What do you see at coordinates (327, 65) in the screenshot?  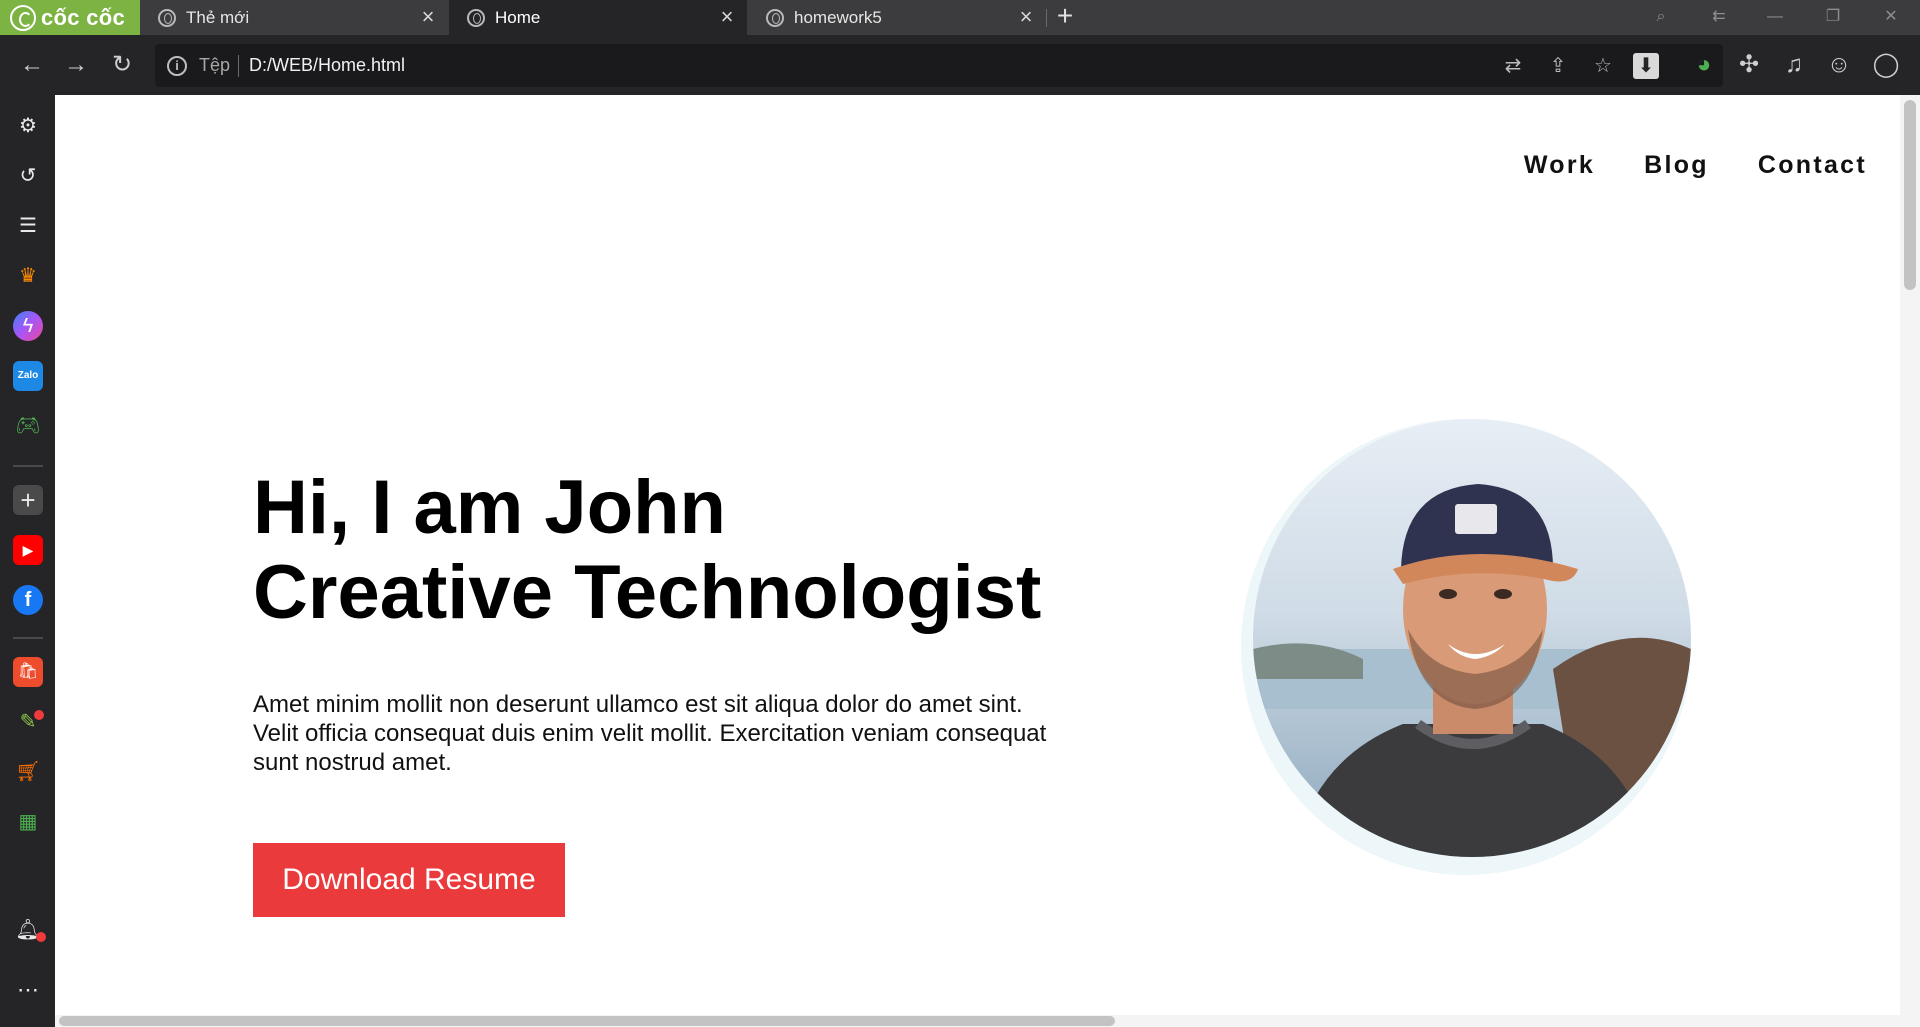 I see `url-text: D:/WEB/Home.html` at bounding box center [327, 65].